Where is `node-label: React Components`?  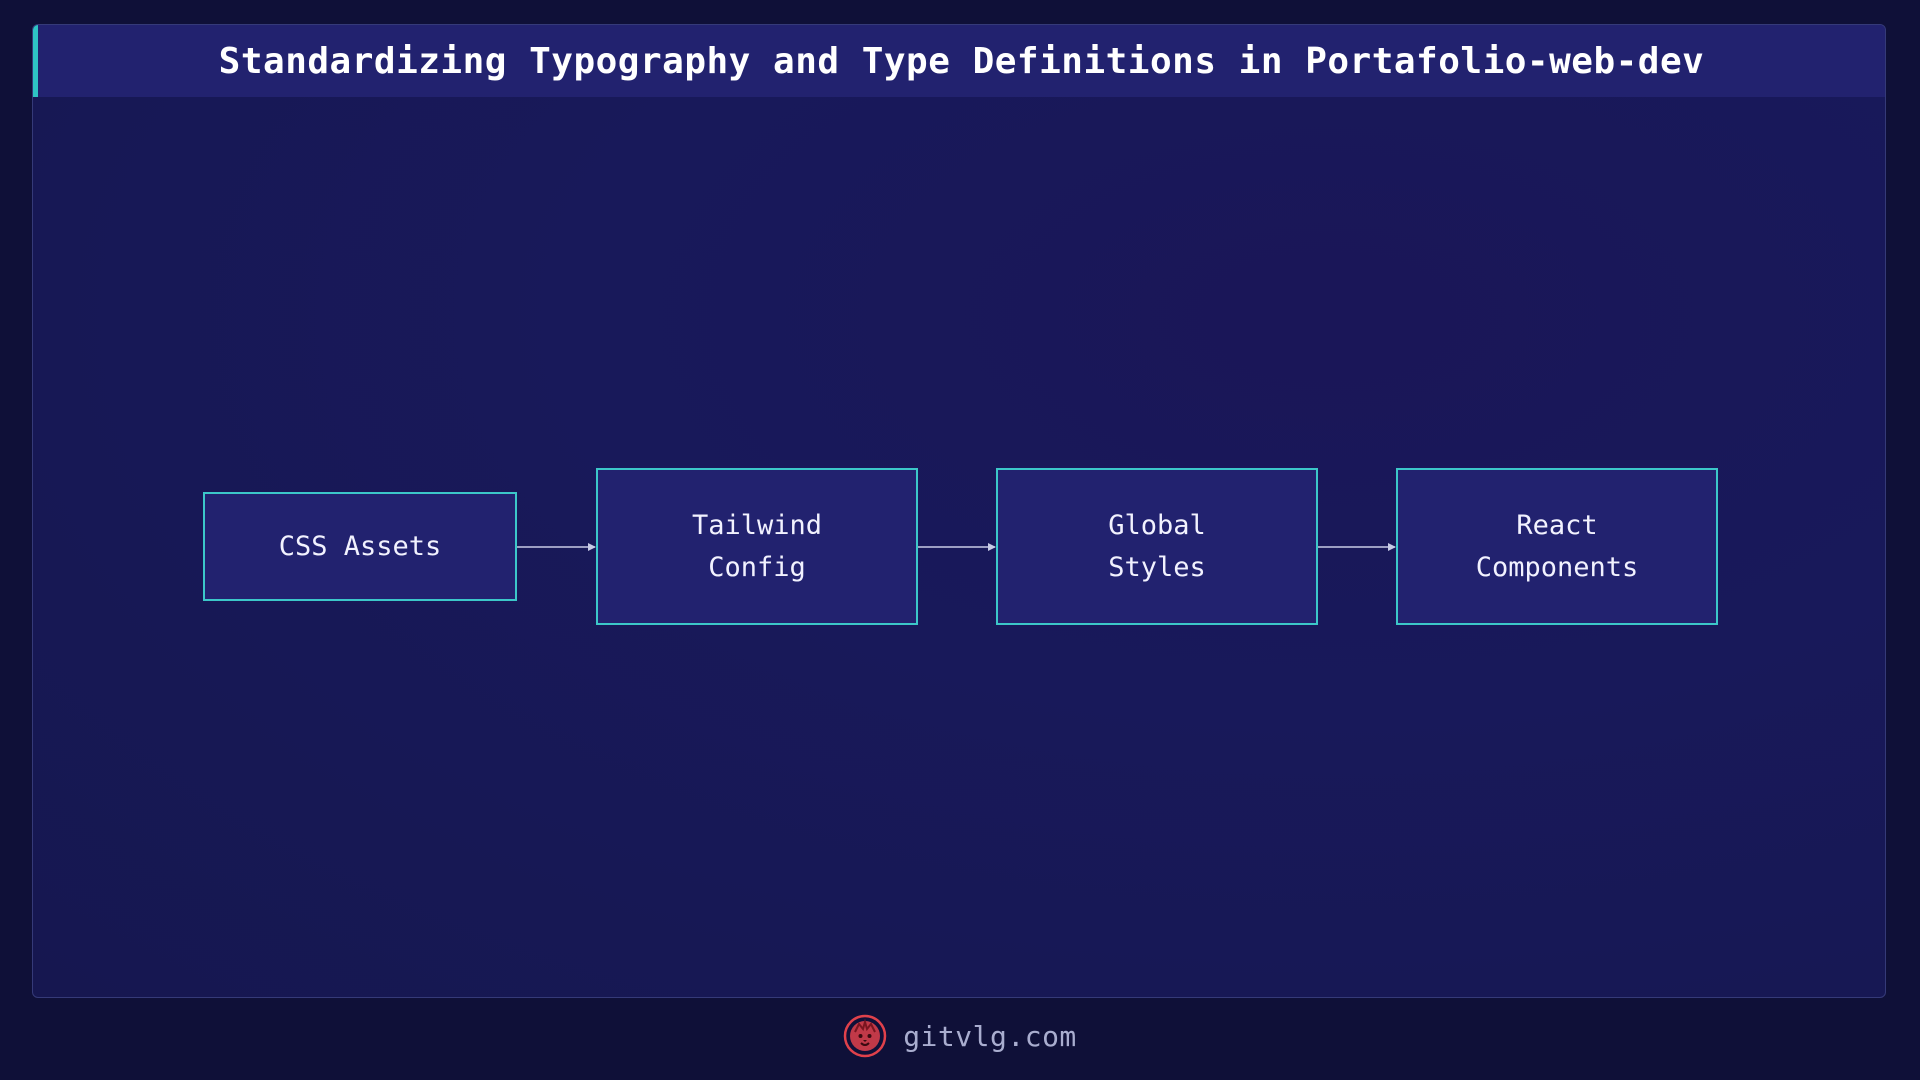 node-label: React Components is located at coordinates (1557, 546).